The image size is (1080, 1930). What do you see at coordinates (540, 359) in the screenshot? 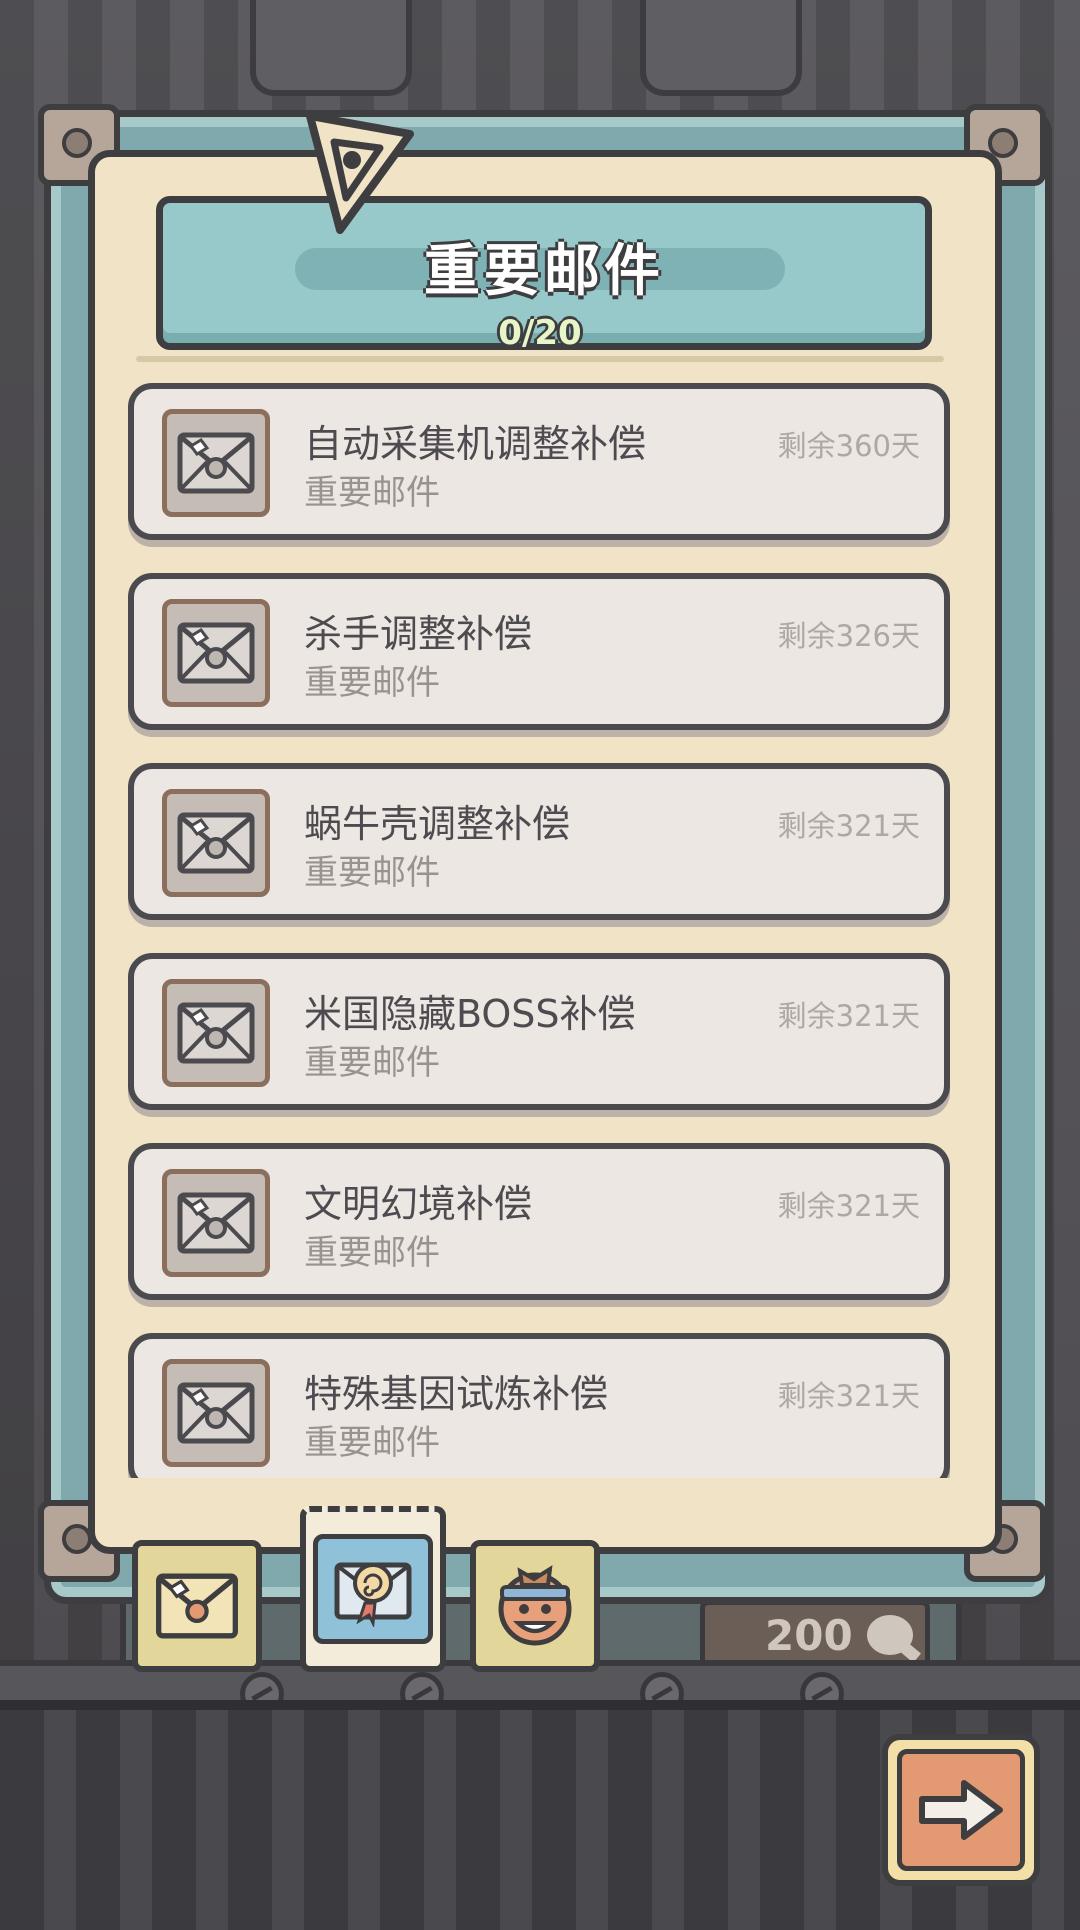
I see `header-divider` at bounding box center [540, 359].